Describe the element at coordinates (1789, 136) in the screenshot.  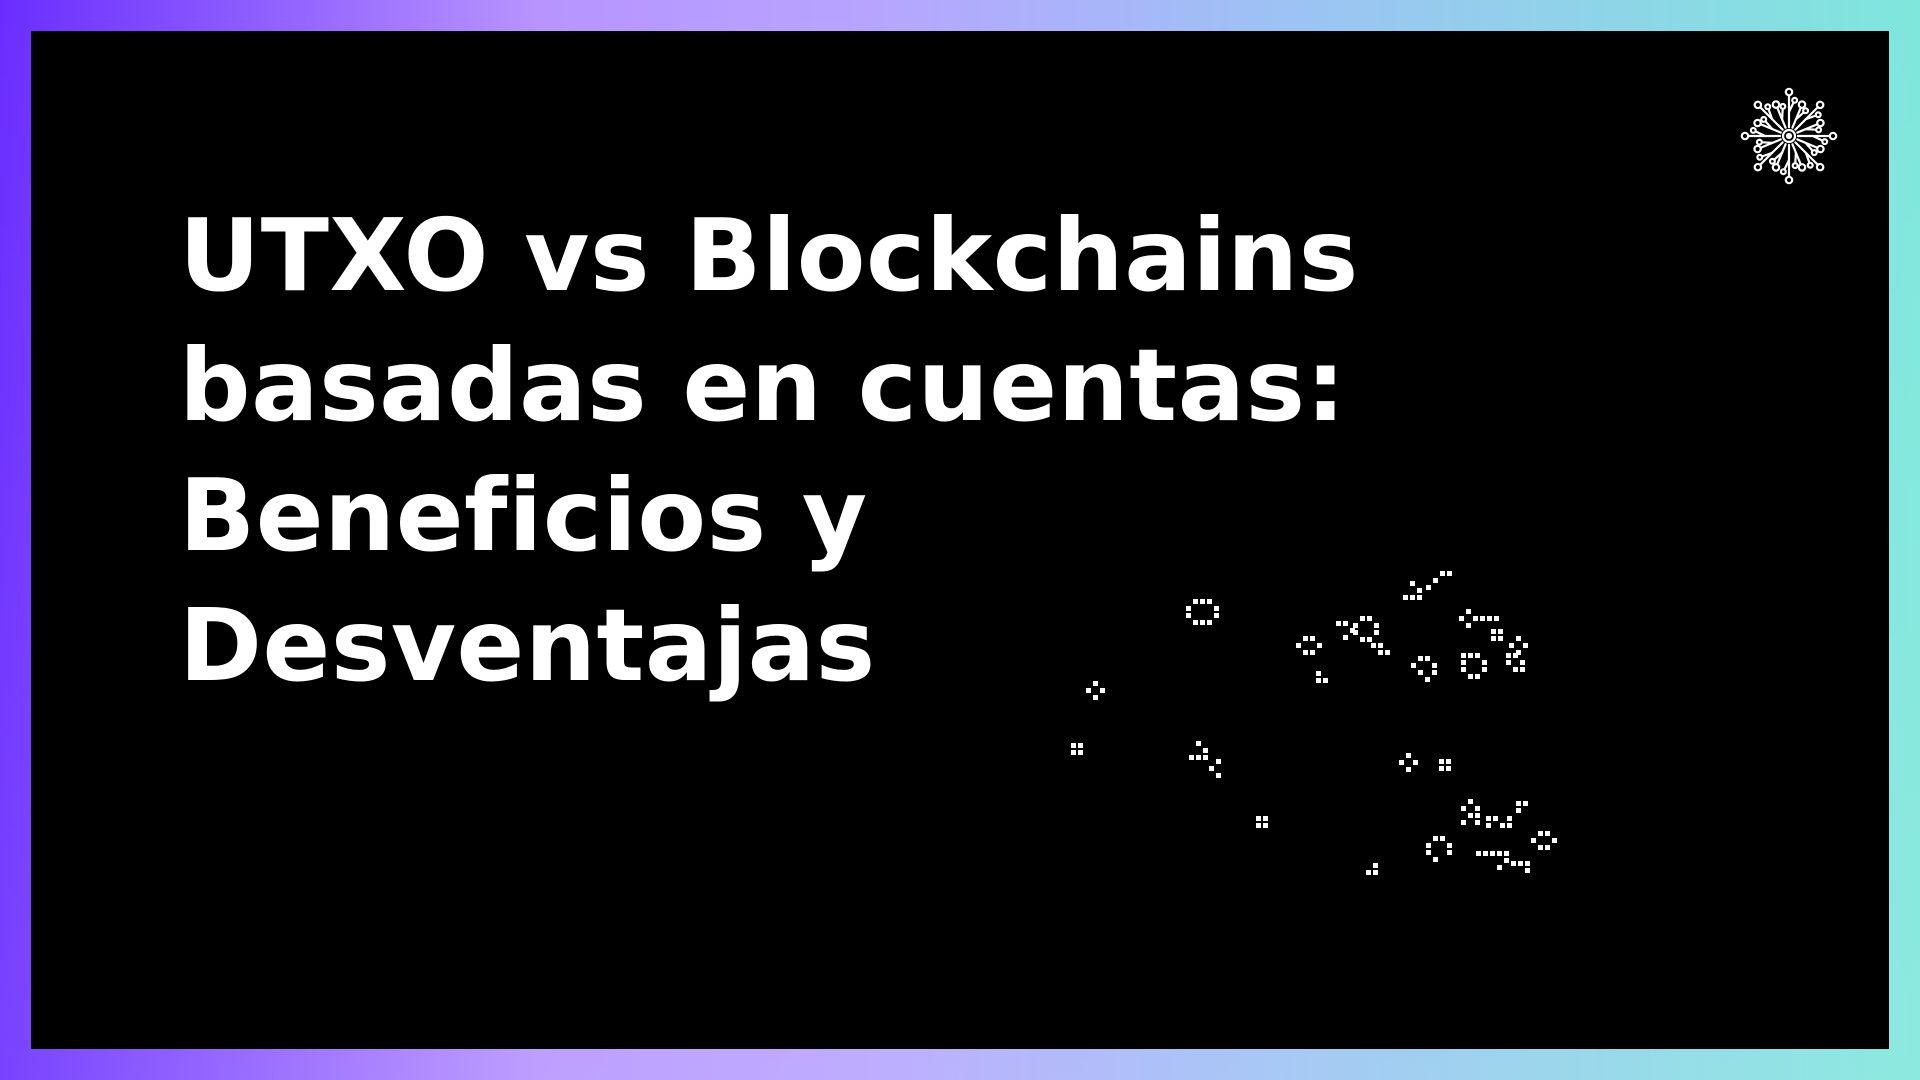
I see `network-burst-icon` at that location.